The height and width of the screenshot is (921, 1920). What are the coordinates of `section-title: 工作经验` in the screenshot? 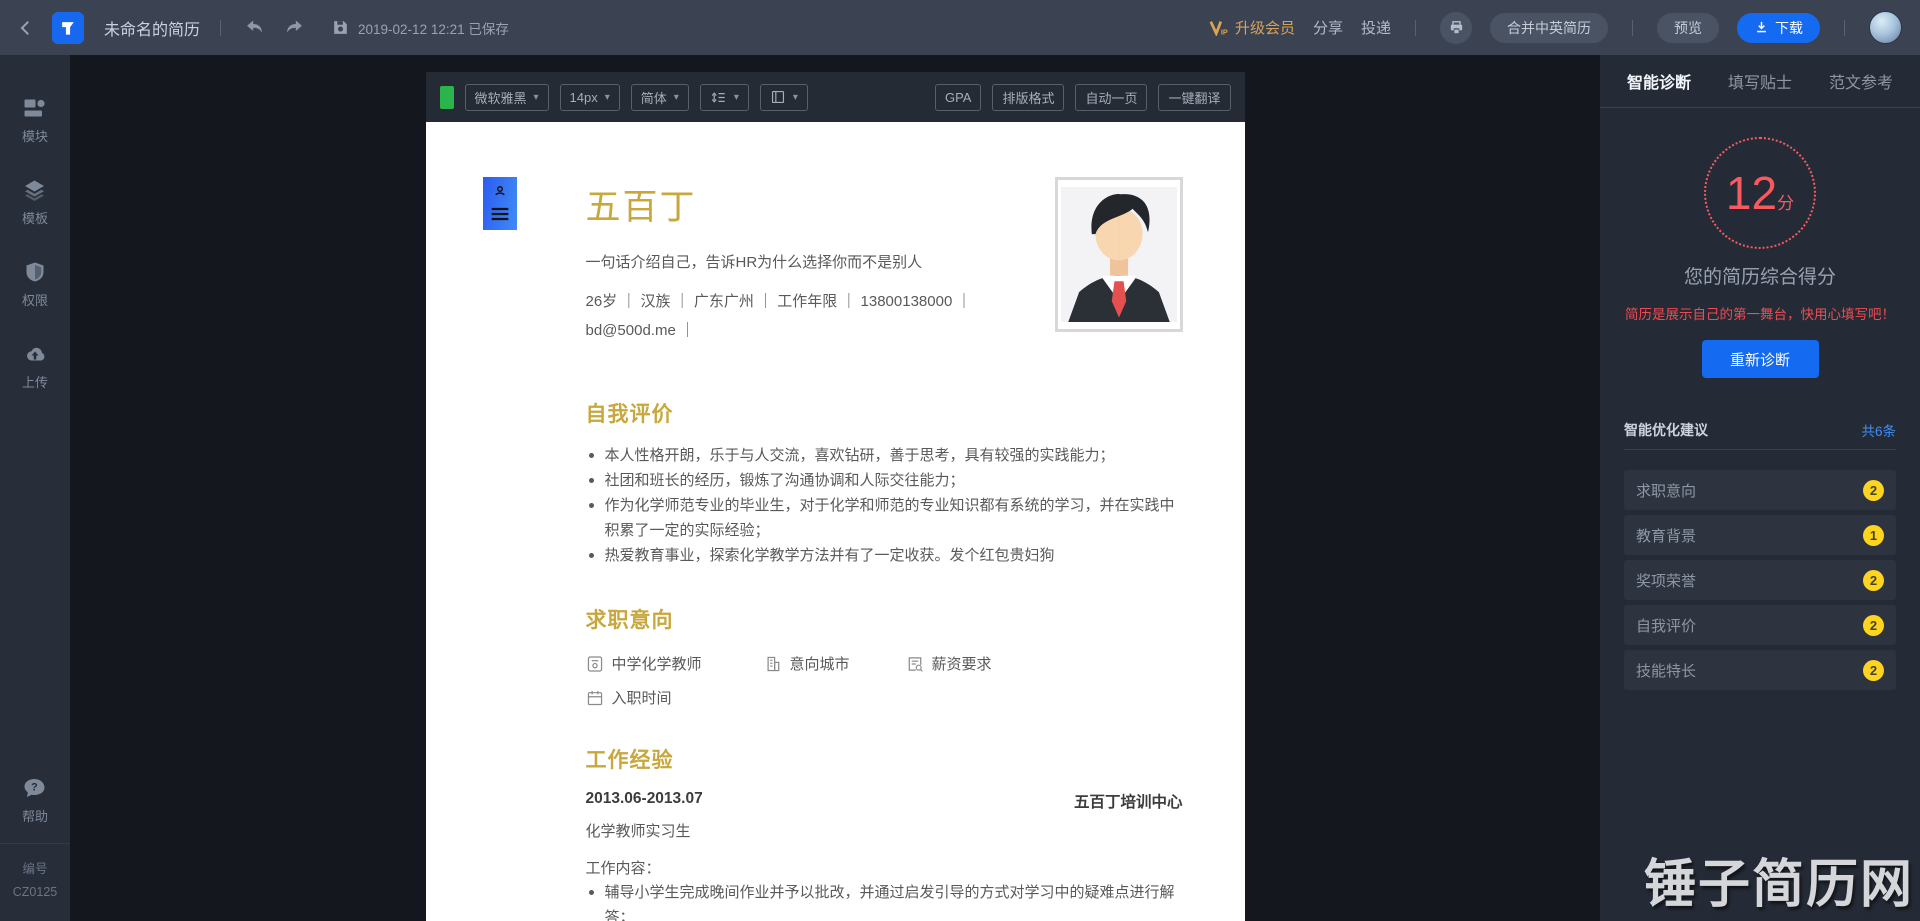 It's located at (629, 760).